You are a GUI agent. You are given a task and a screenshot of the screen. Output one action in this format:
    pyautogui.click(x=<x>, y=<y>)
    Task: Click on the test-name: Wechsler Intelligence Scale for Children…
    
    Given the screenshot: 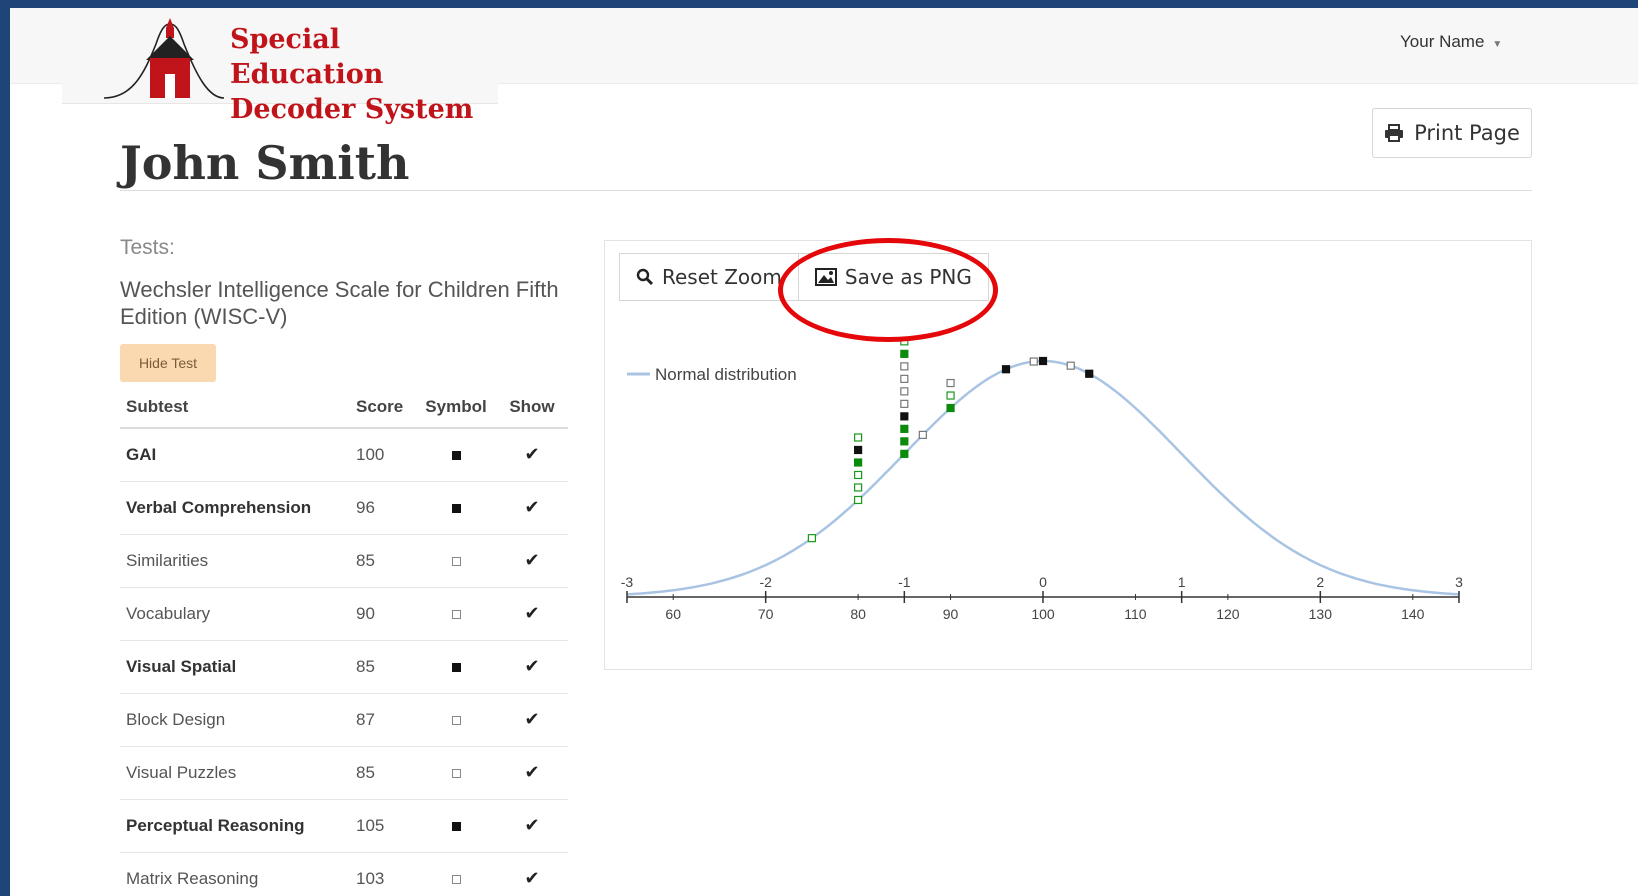 What is the action you would take?
    pyautogui.click(x=339, y=303)
    